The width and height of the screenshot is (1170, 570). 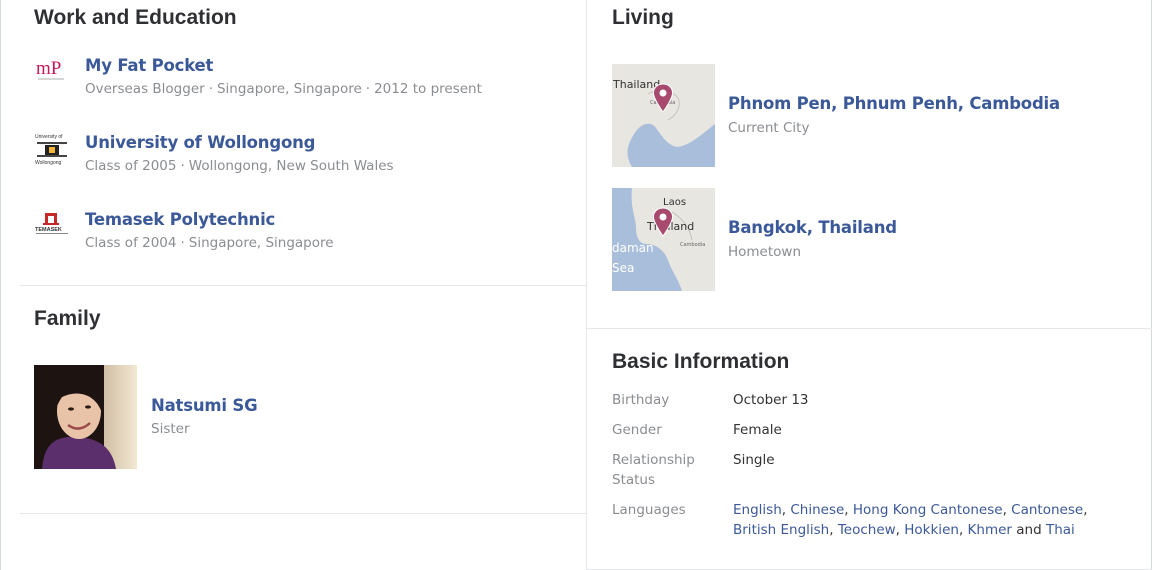 I want to click on employer-name: My Fat Pocket, so click(x=149, y=65).